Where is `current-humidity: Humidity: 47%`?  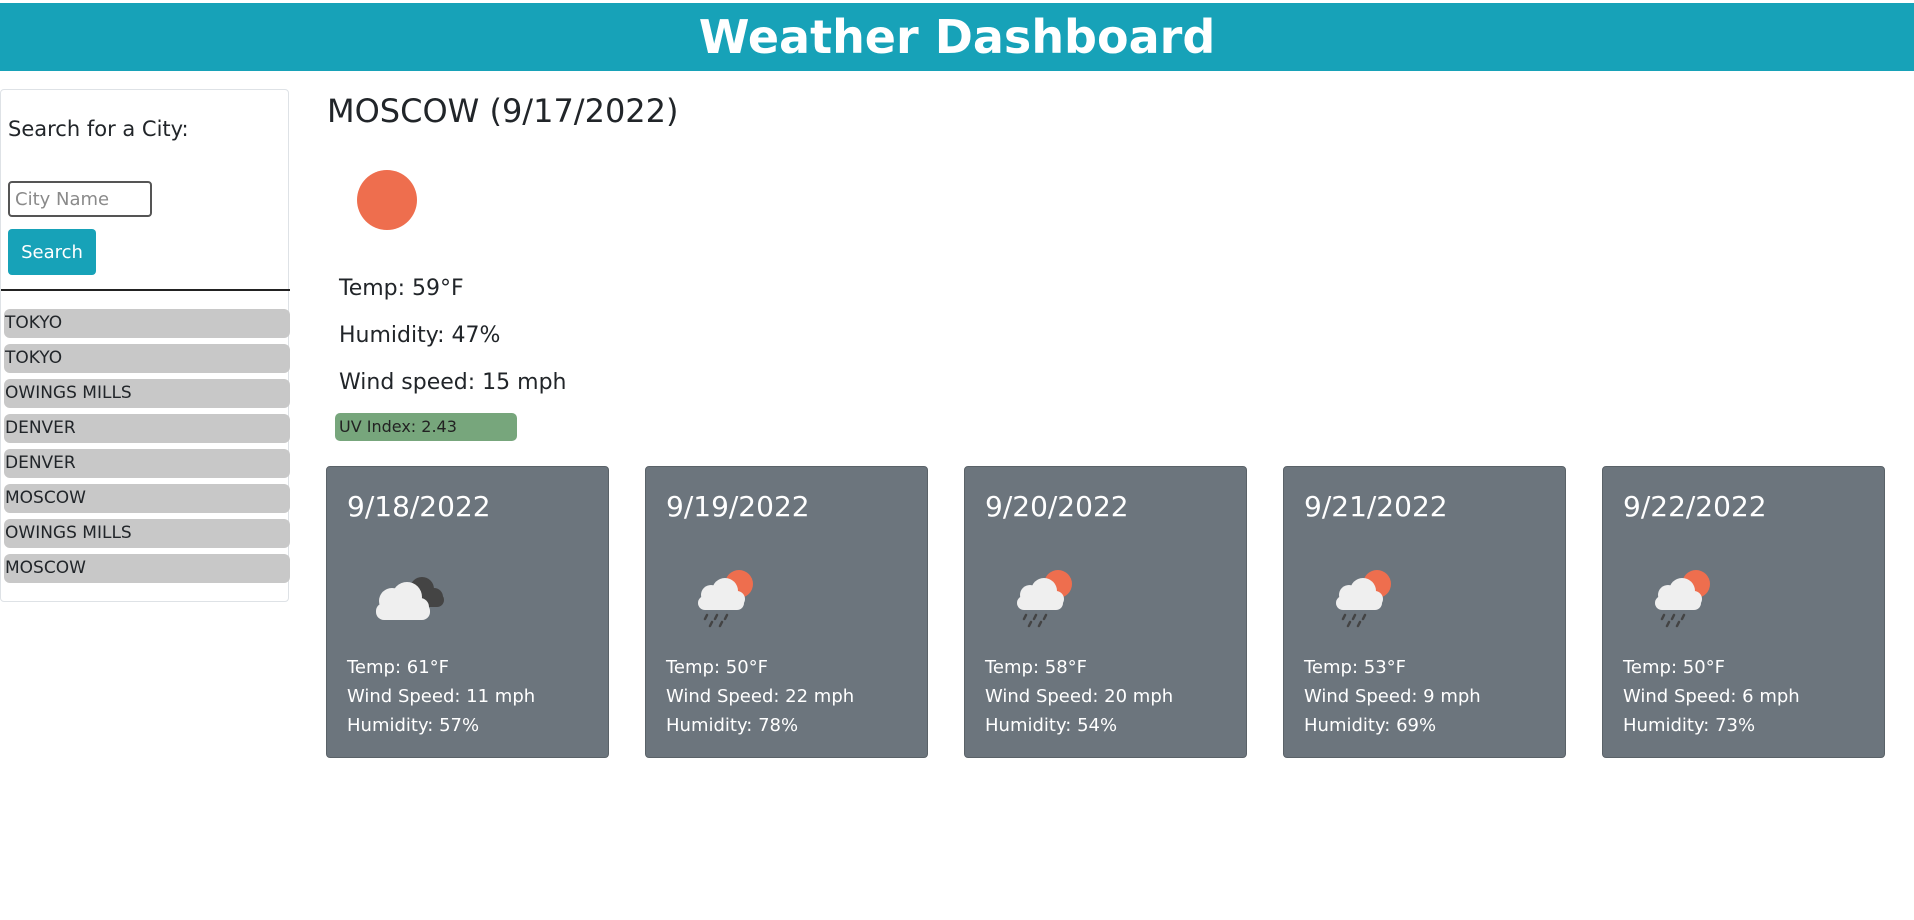
current-humidity: Humidity: 47% is located at coordinates (420, 335).